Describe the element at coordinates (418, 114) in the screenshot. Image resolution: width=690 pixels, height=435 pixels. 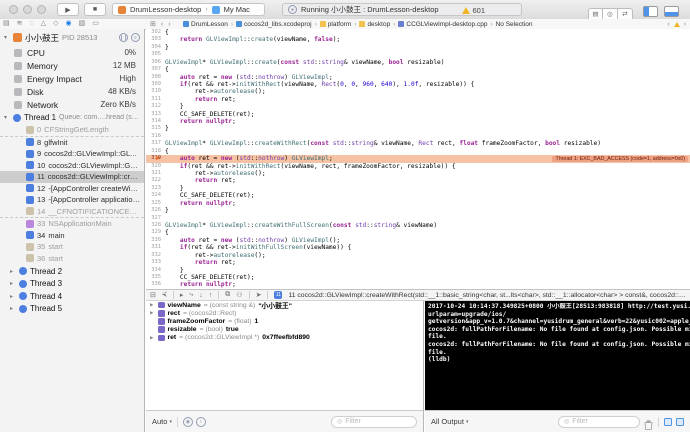
I see `code-line: 313 CC_SAFE_DELETE(ret);` at that location.